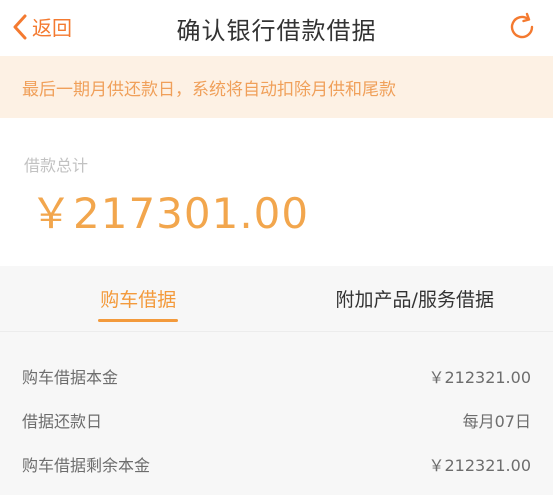 The width and height of the screenshot is (553, 495). I want to click on back-button: 返回, so click(41, 26).